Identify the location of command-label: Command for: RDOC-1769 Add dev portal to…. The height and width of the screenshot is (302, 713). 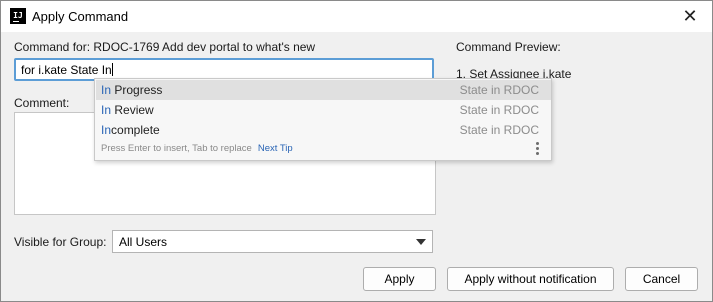
(165, 47).